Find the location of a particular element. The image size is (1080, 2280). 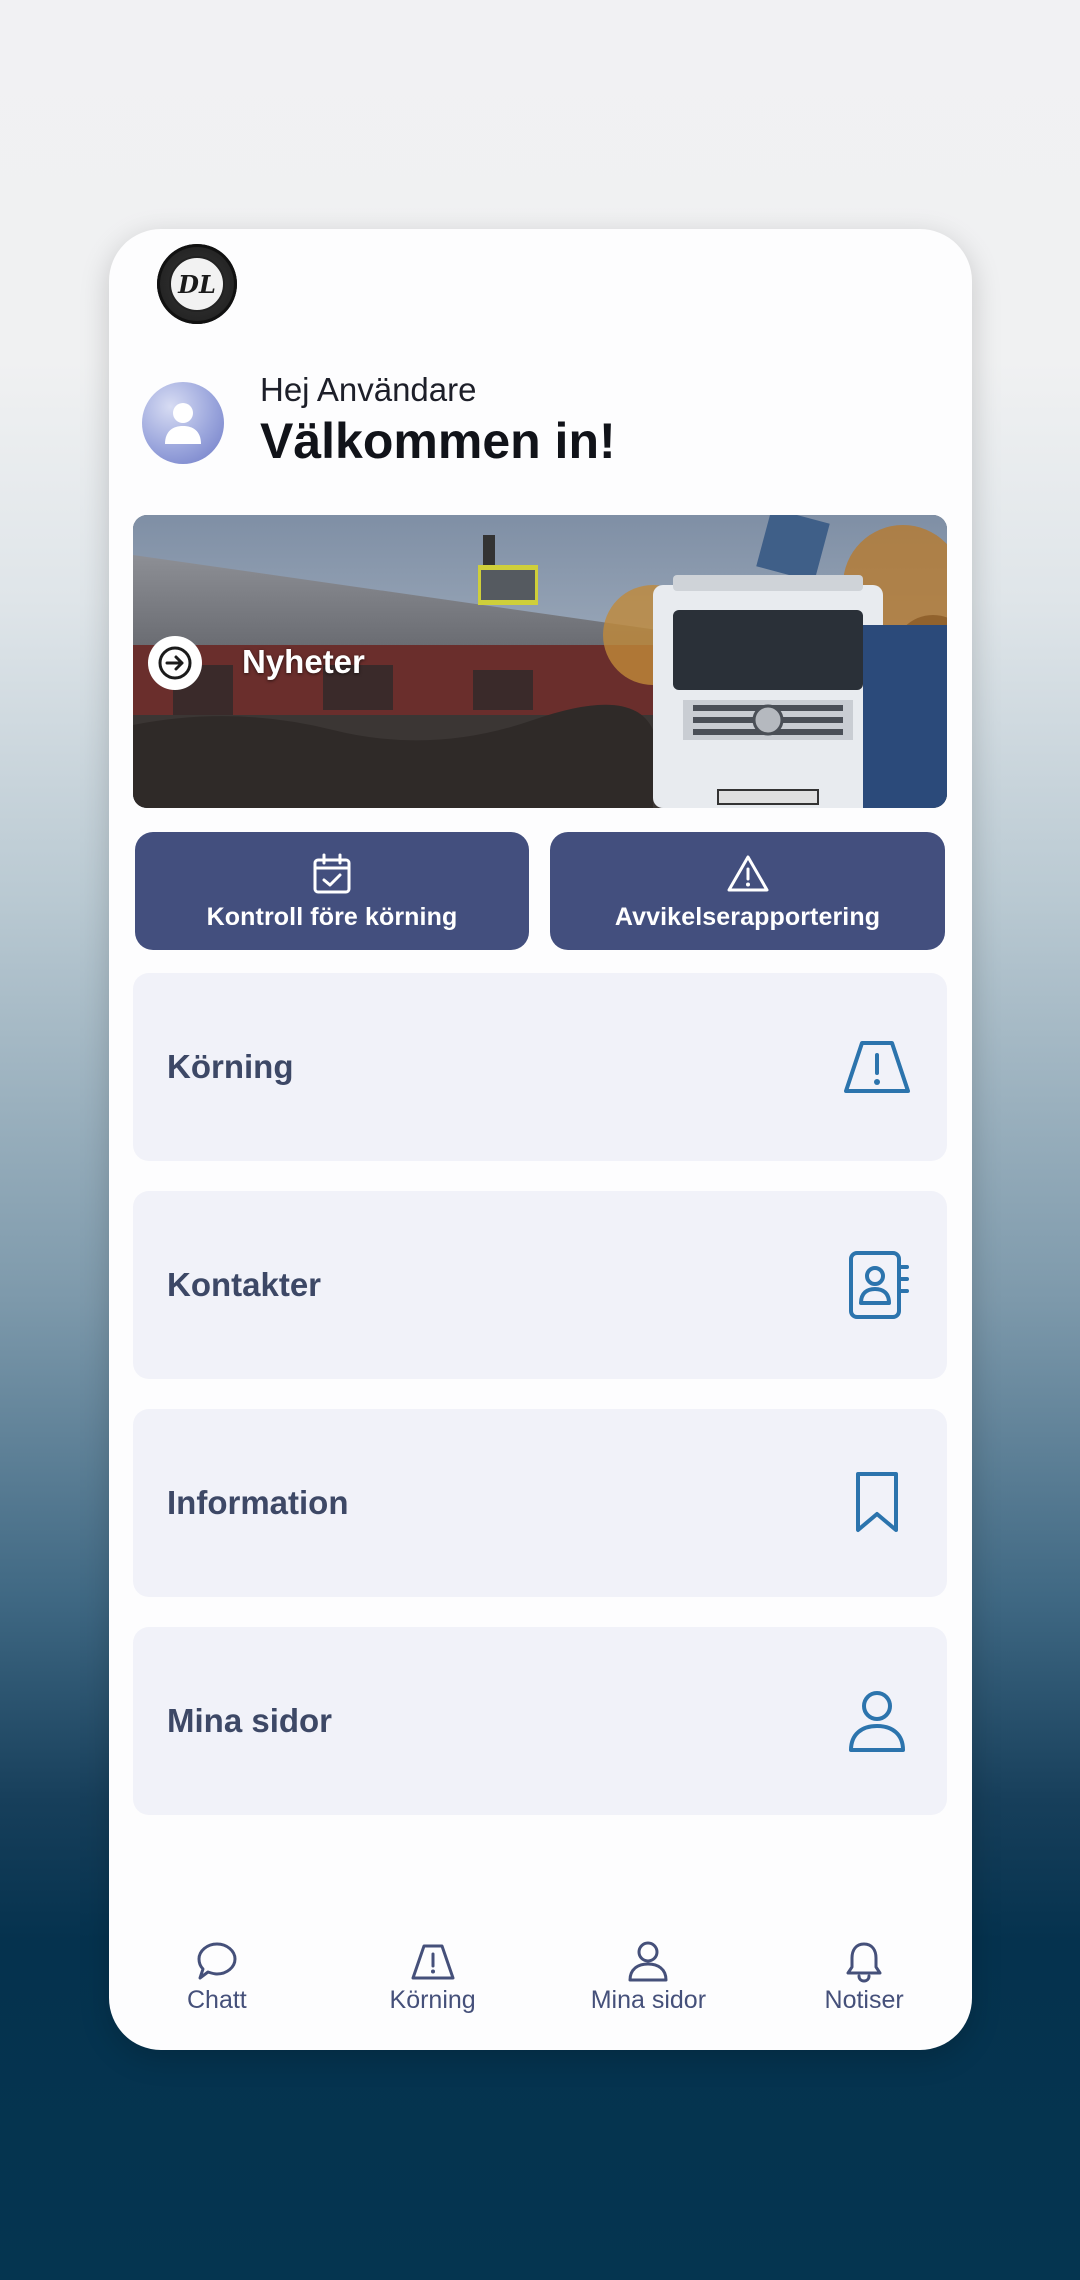

bookmark-icon is located at coordinates (877, 1503).